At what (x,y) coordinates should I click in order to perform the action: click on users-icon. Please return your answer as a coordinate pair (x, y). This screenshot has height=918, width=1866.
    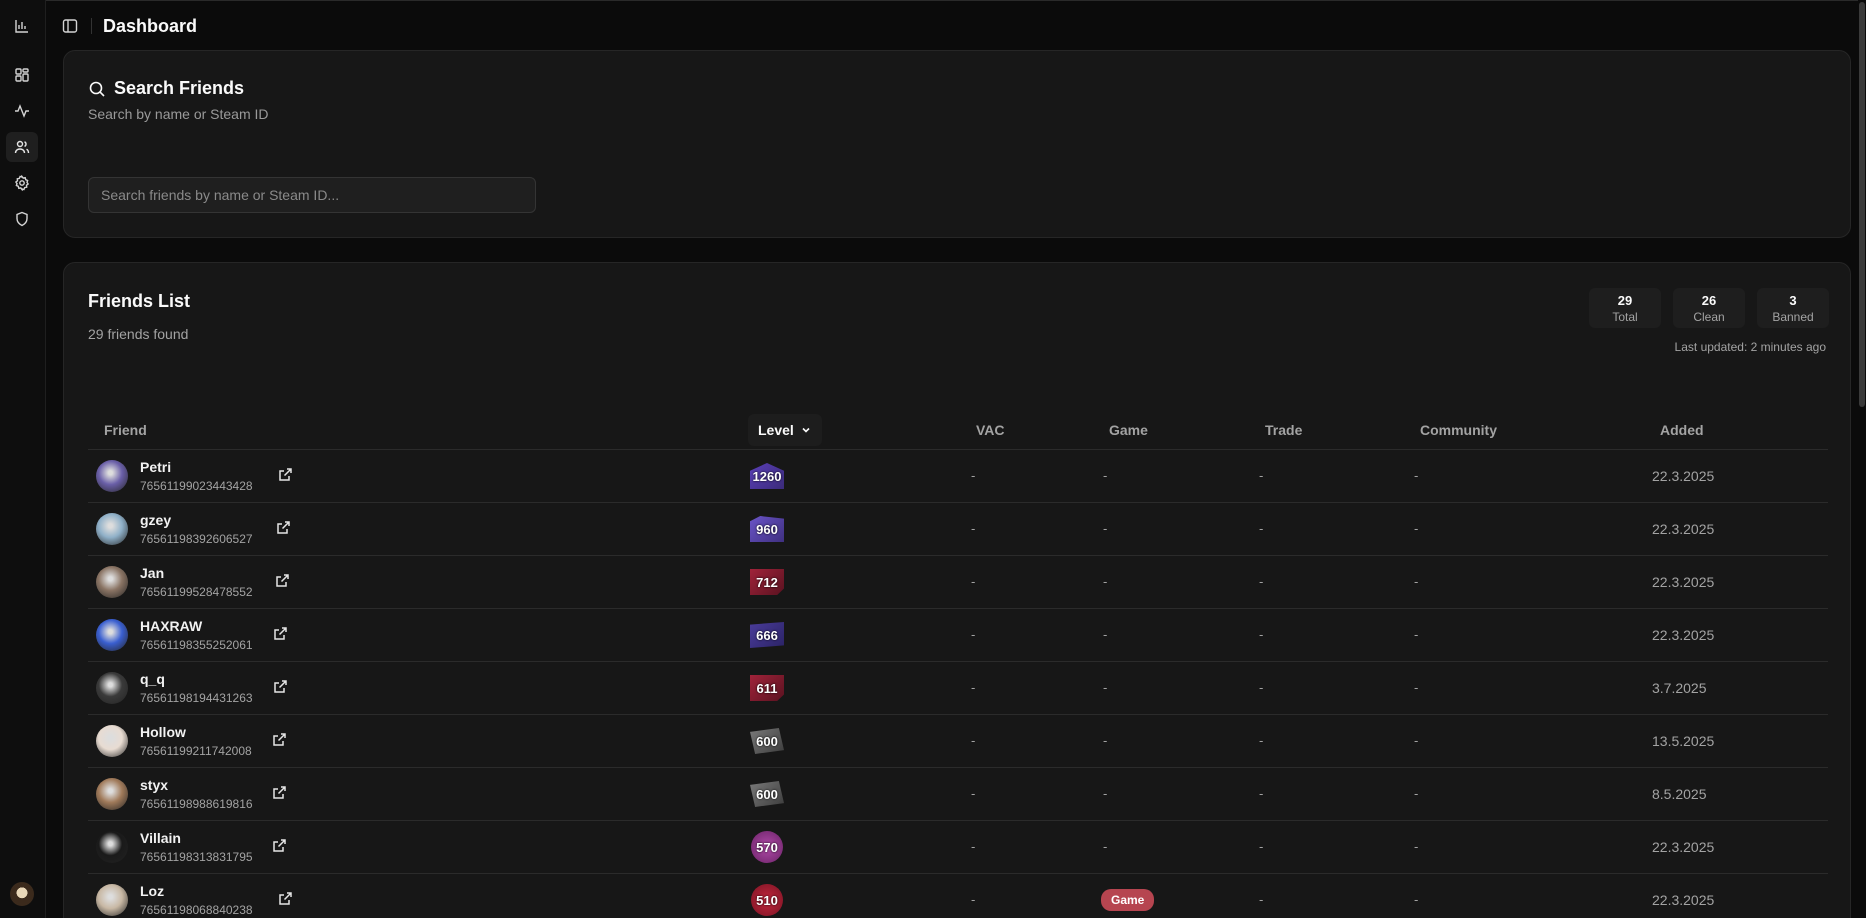
    Looking at the image, I should click on (22, 147).